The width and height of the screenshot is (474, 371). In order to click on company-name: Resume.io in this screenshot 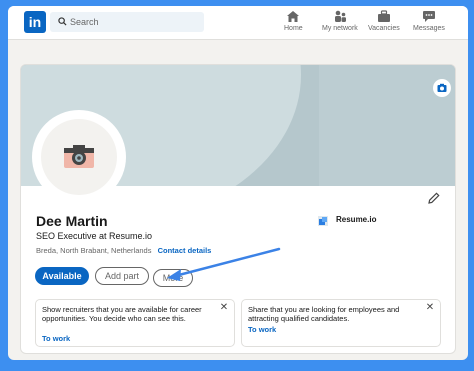, I will do `click(356, 219)`.